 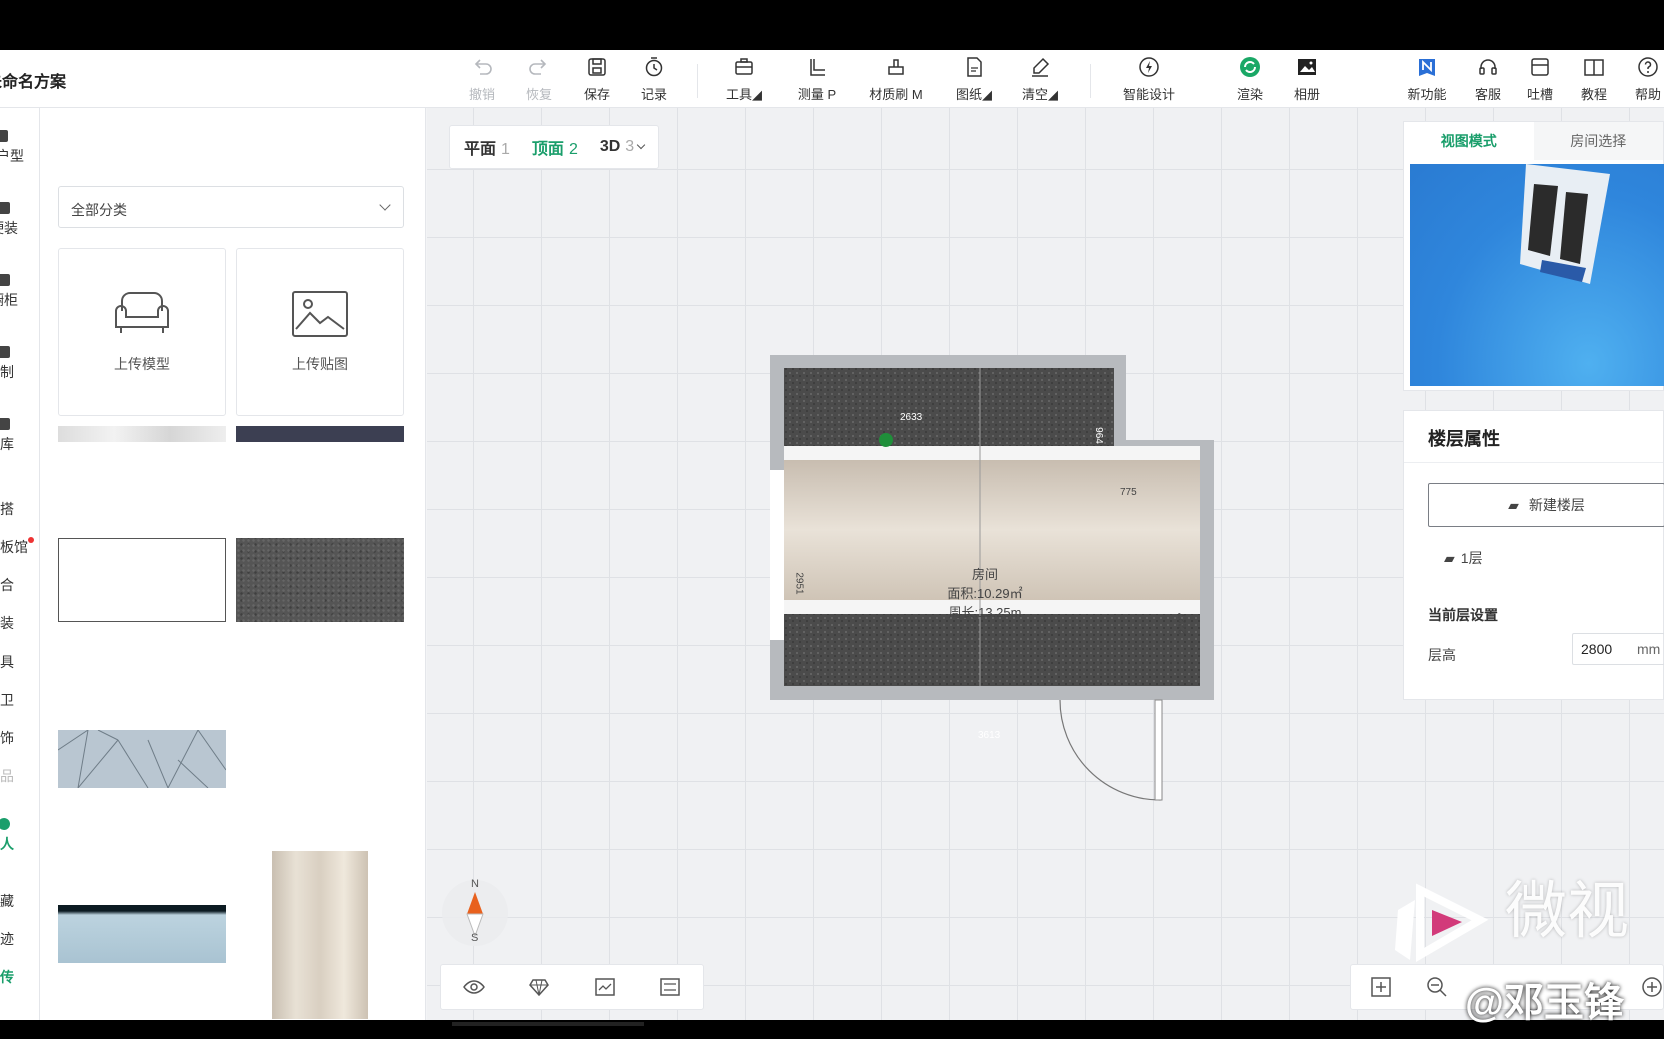 I want to click on fit-view-icon, so click(x=1381, y=989).